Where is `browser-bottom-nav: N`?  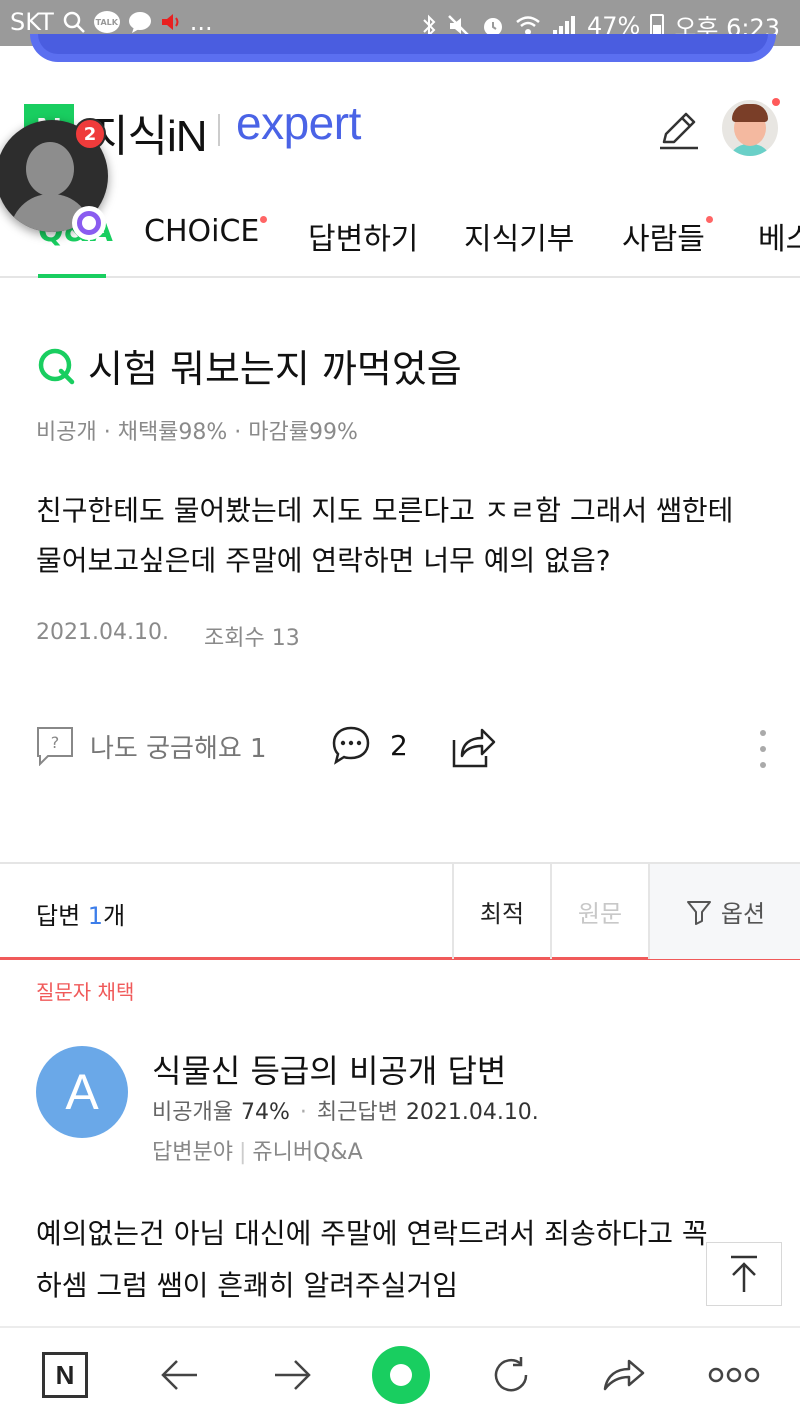 browser-bottom-nav: N is located at coordinates (400, 1374).